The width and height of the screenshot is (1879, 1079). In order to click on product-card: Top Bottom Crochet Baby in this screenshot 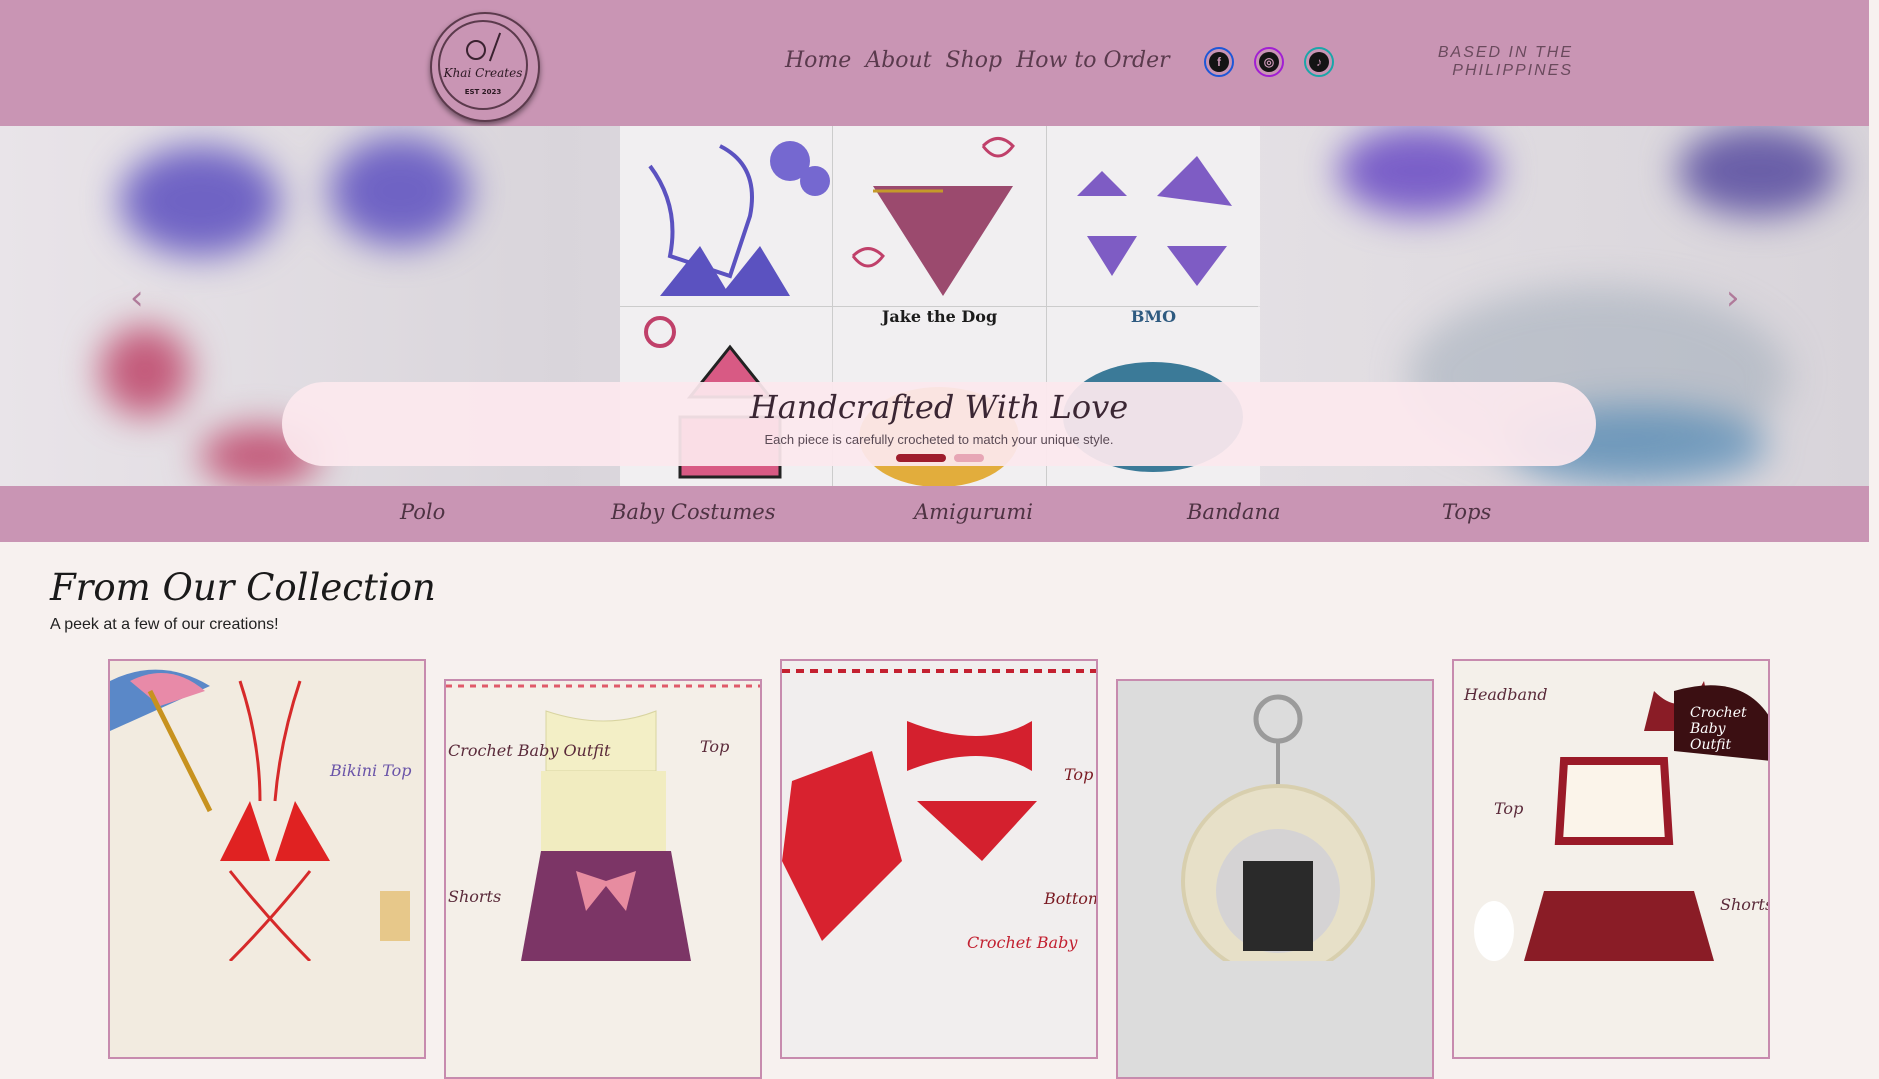, I will do `click(939, 859)`.